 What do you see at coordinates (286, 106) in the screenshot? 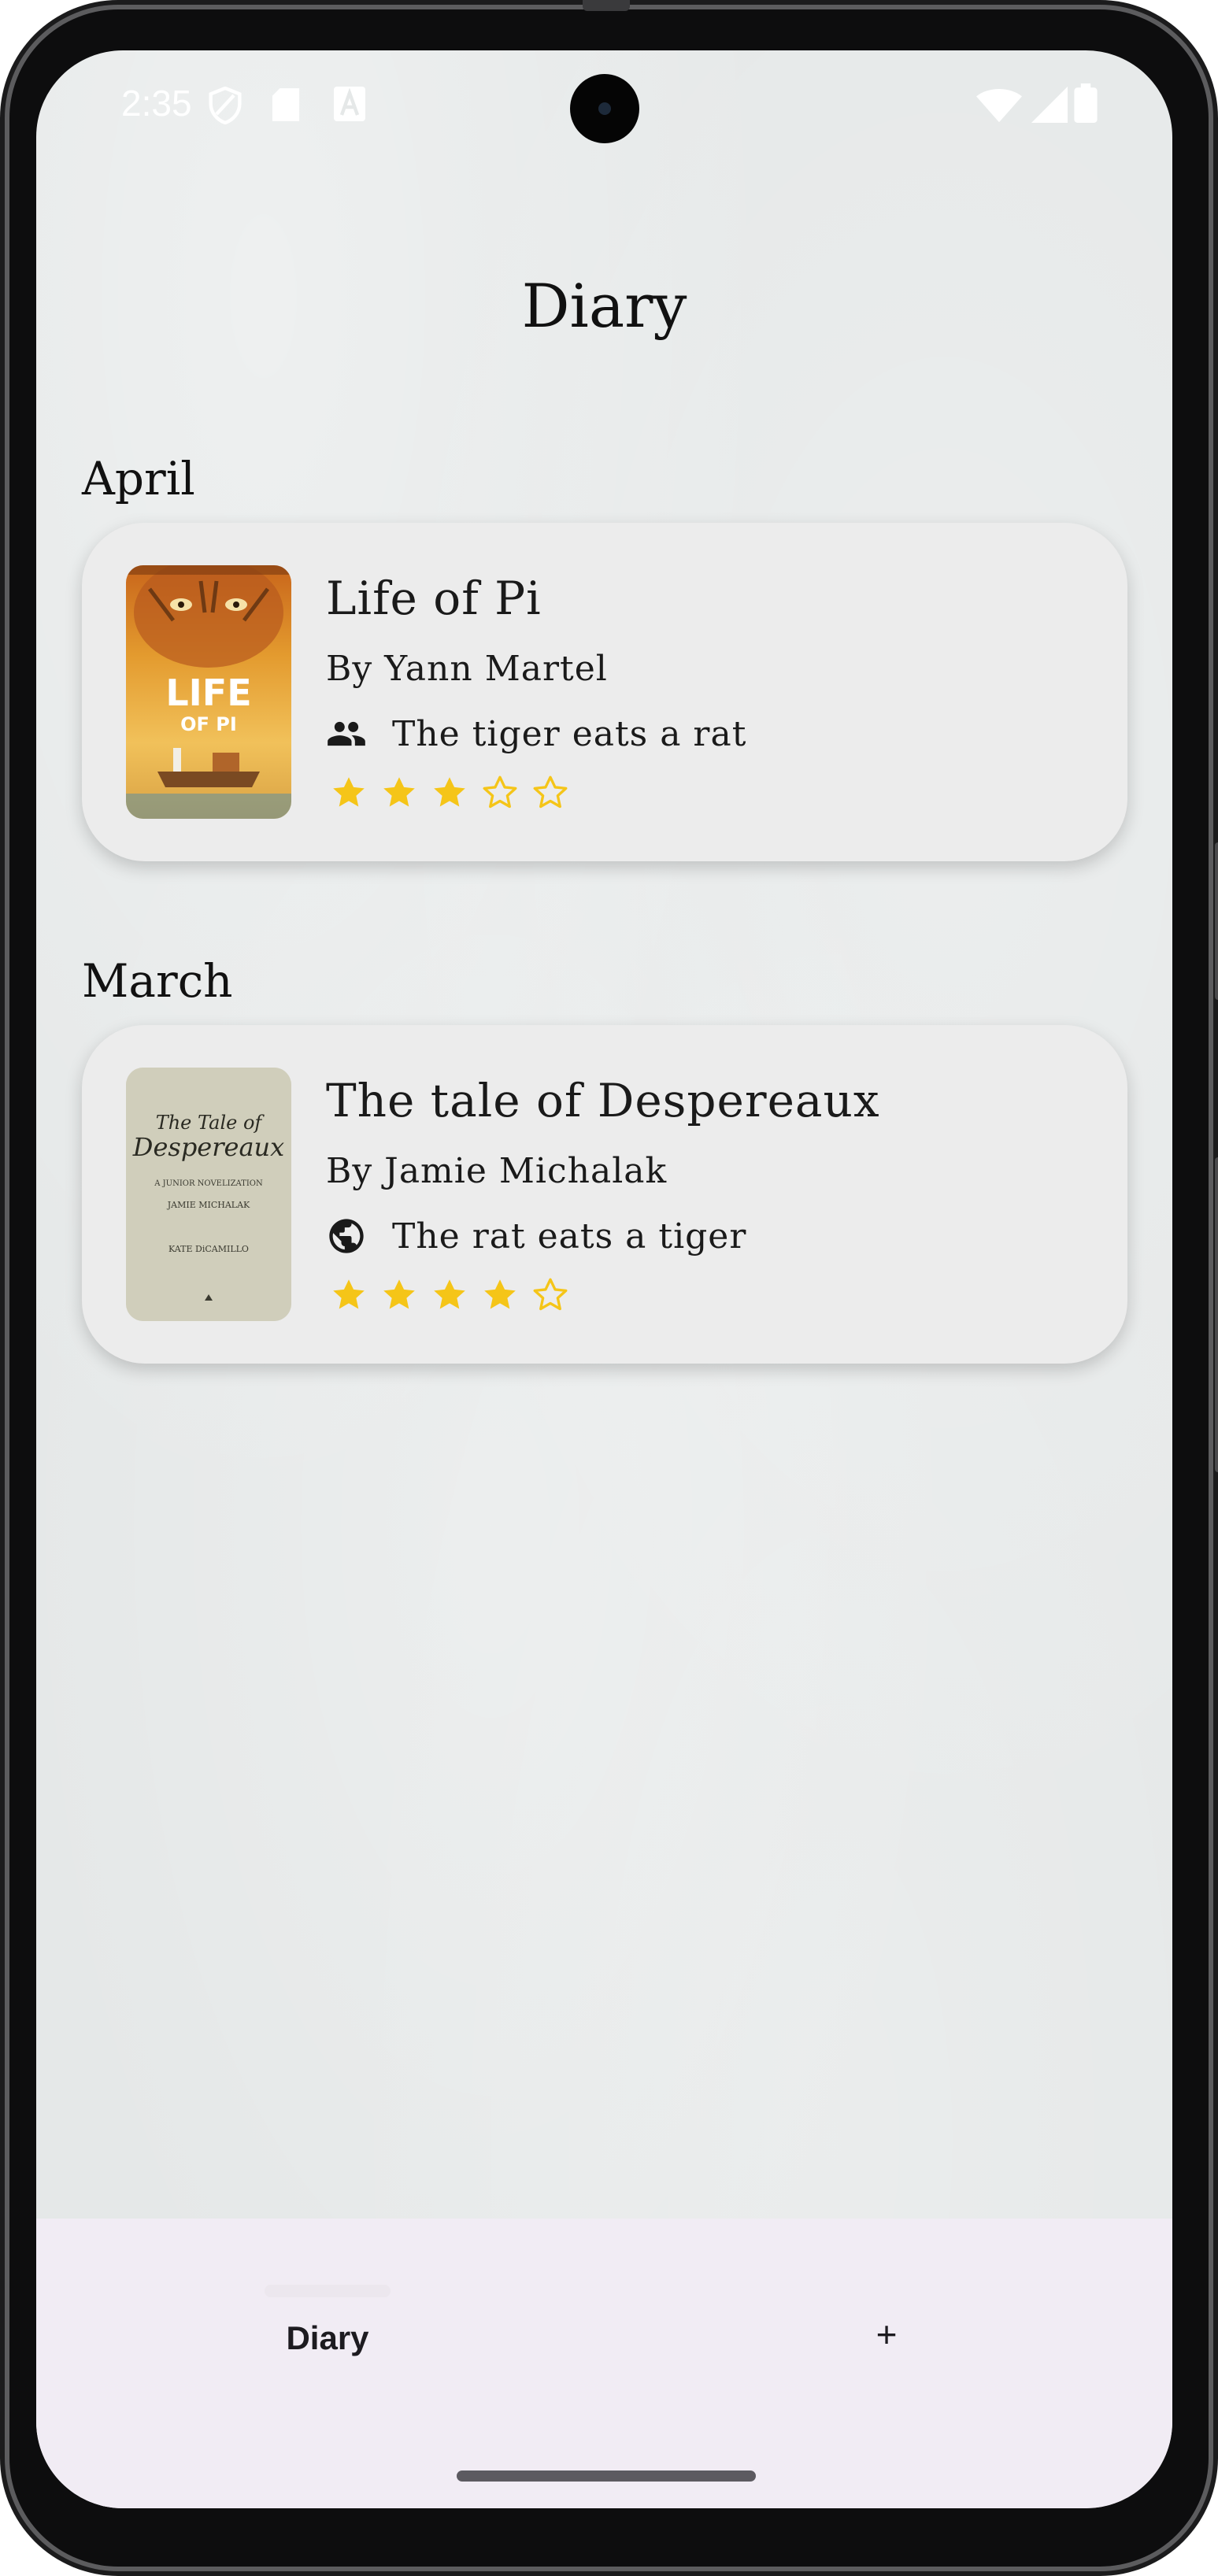
I see `sd-card-icon` at bounding box center [286, 106].